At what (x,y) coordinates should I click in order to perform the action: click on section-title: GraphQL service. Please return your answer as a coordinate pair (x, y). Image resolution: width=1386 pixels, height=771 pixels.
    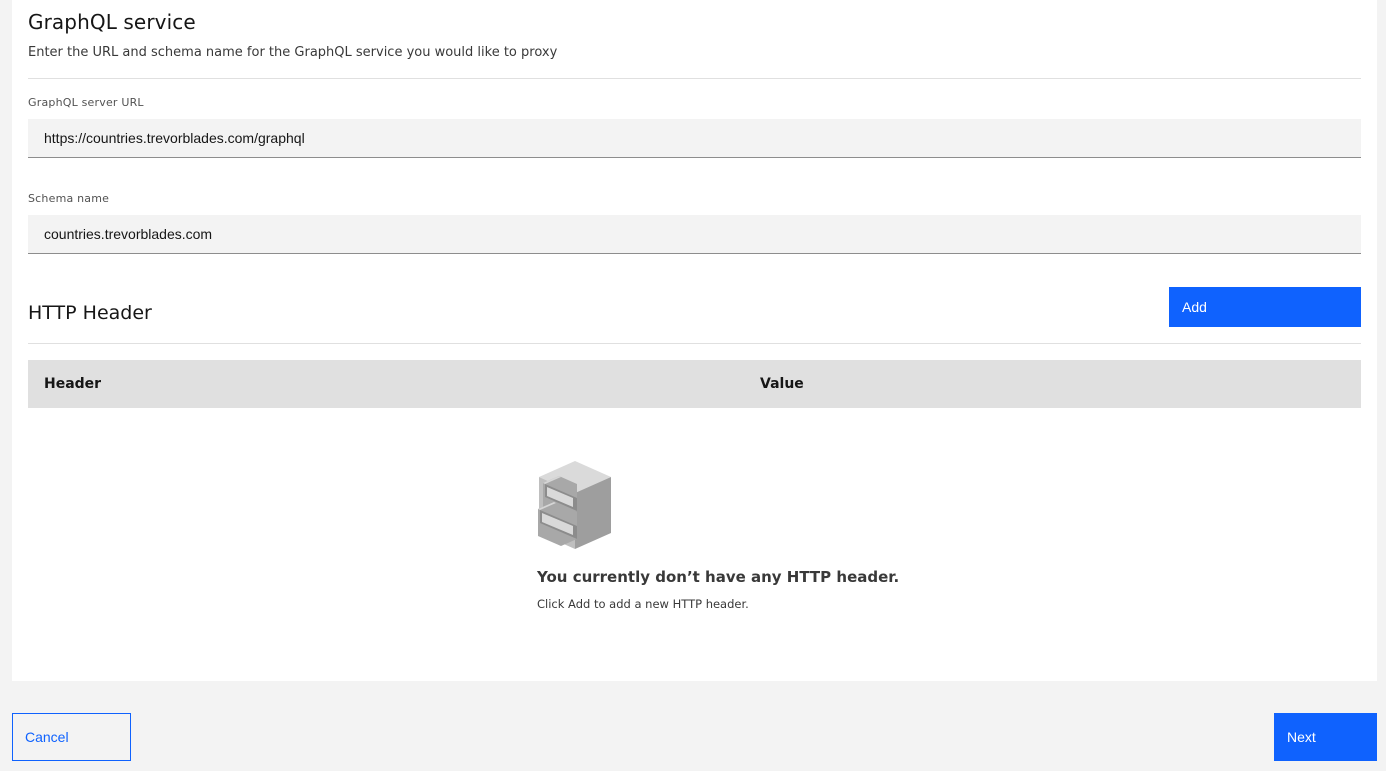
    Looking at the image, I should click on (112, 22).